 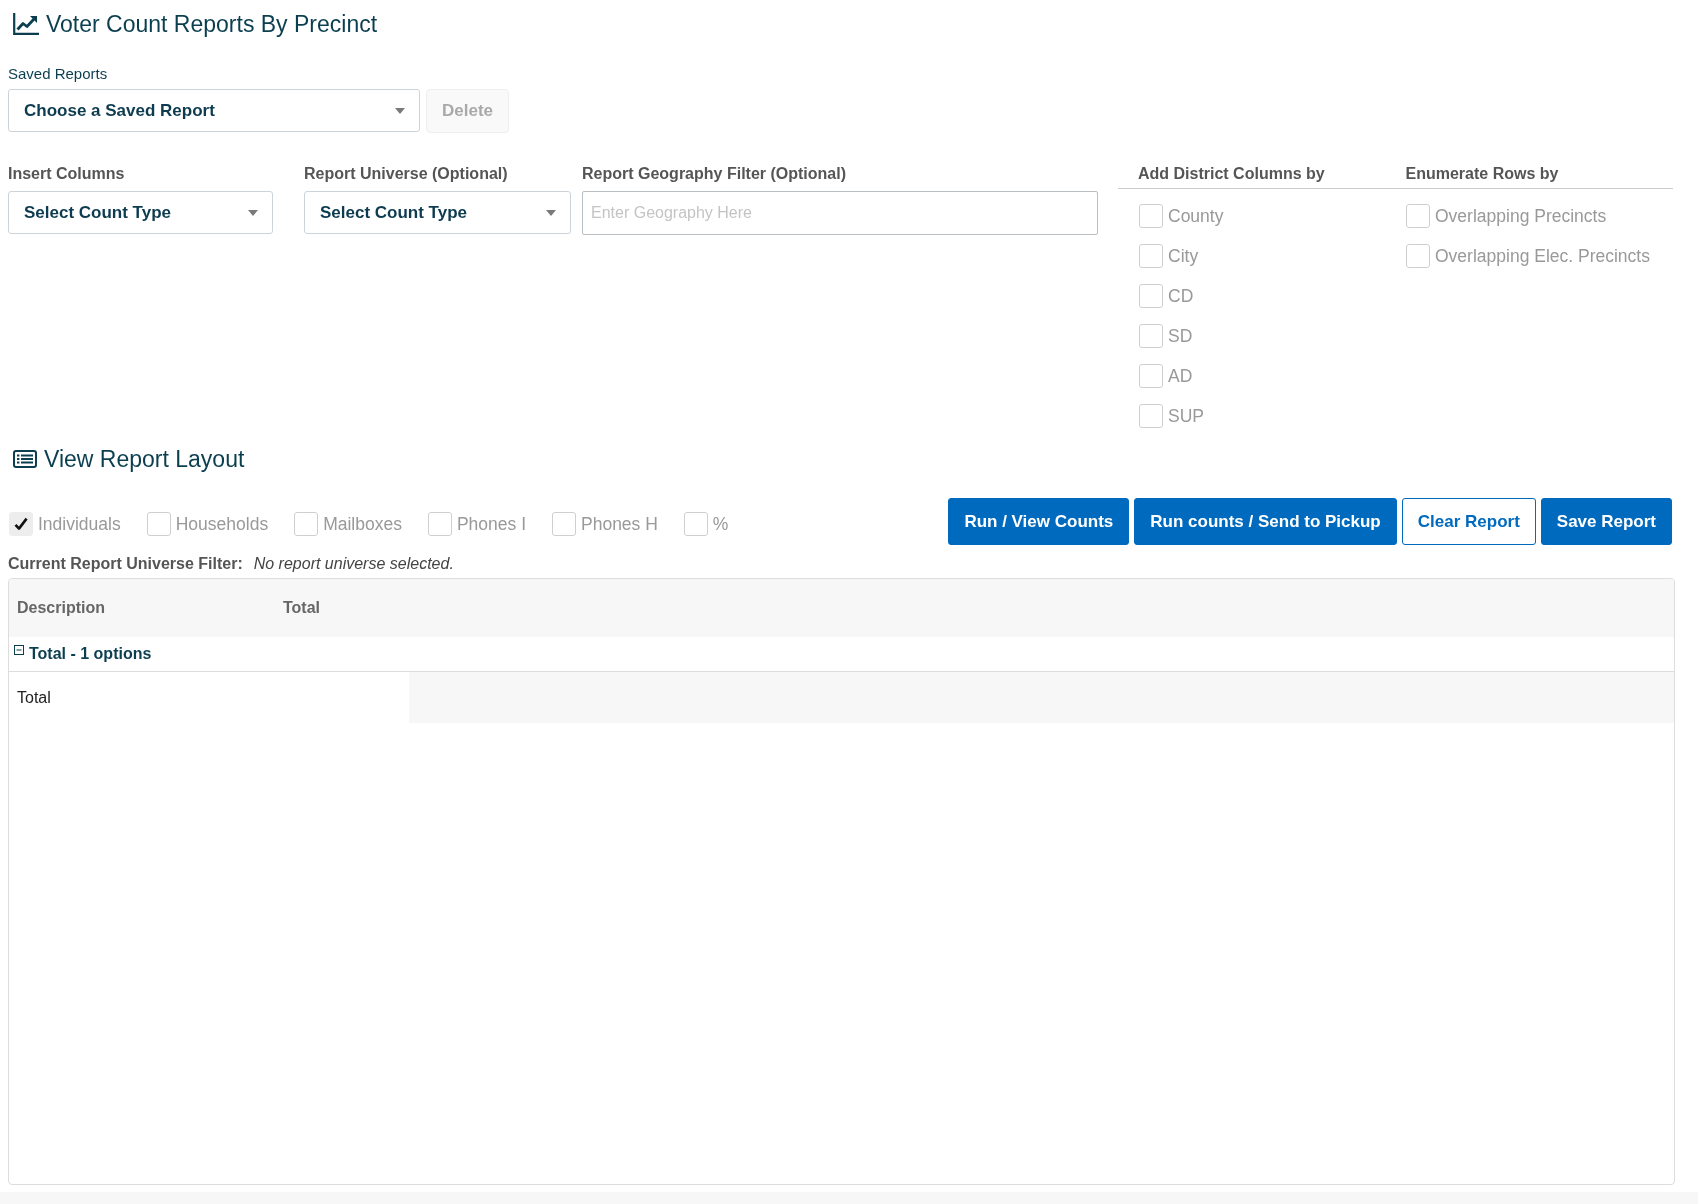 I want to click on field-label: Saved Reports, so click(x=58, y=74).